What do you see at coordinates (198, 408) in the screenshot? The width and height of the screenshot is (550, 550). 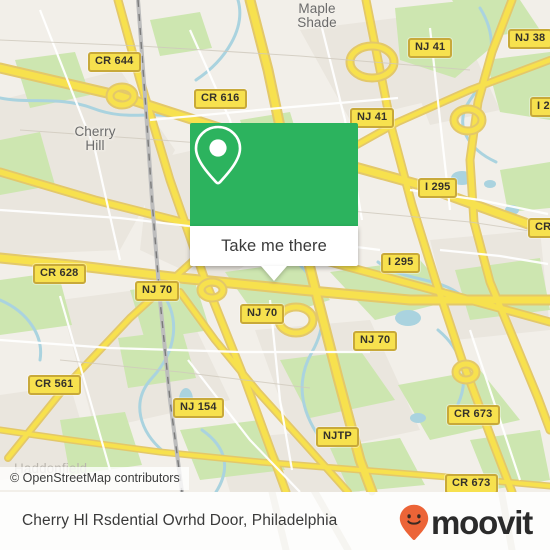 I see `highway-shield: NJ 154` at bounding box center [198, 408].